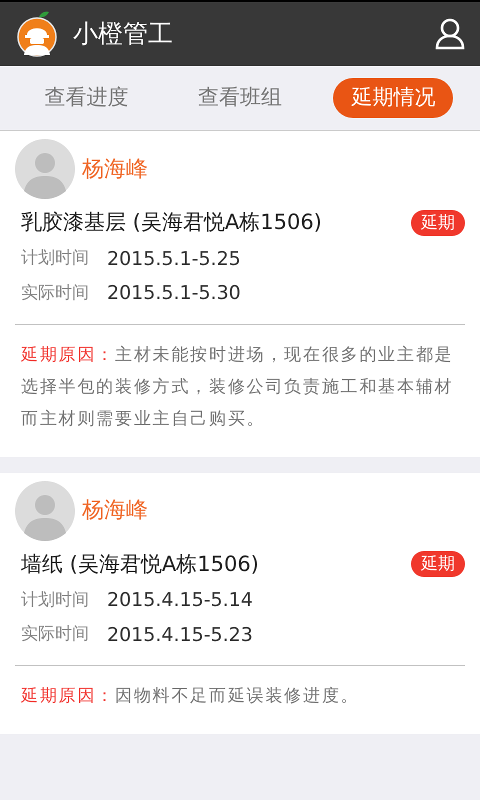  I want to click on task-title: 墙纸 (吴海君悦A栋1506), so click(140, 564).